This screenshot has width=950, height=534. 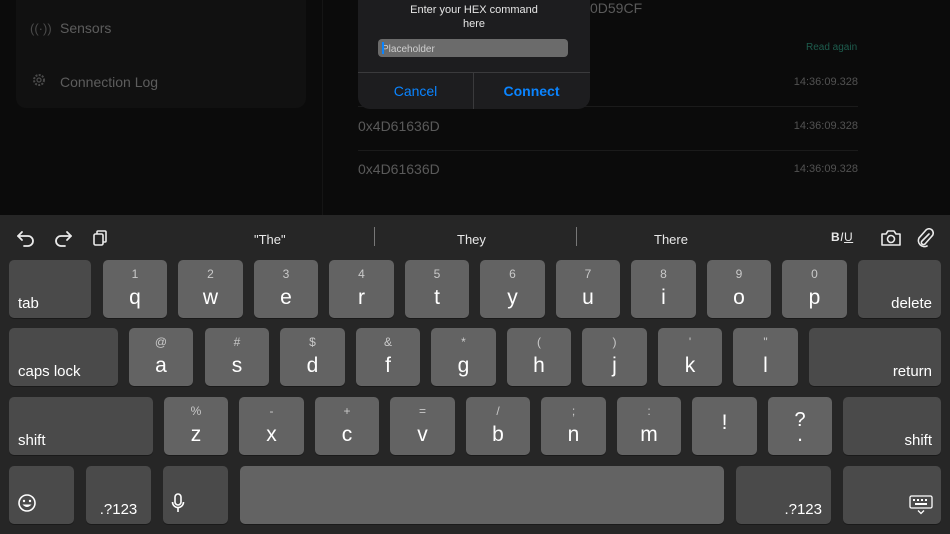 I want to click on hex-command-input, so click(x=473, y=49).